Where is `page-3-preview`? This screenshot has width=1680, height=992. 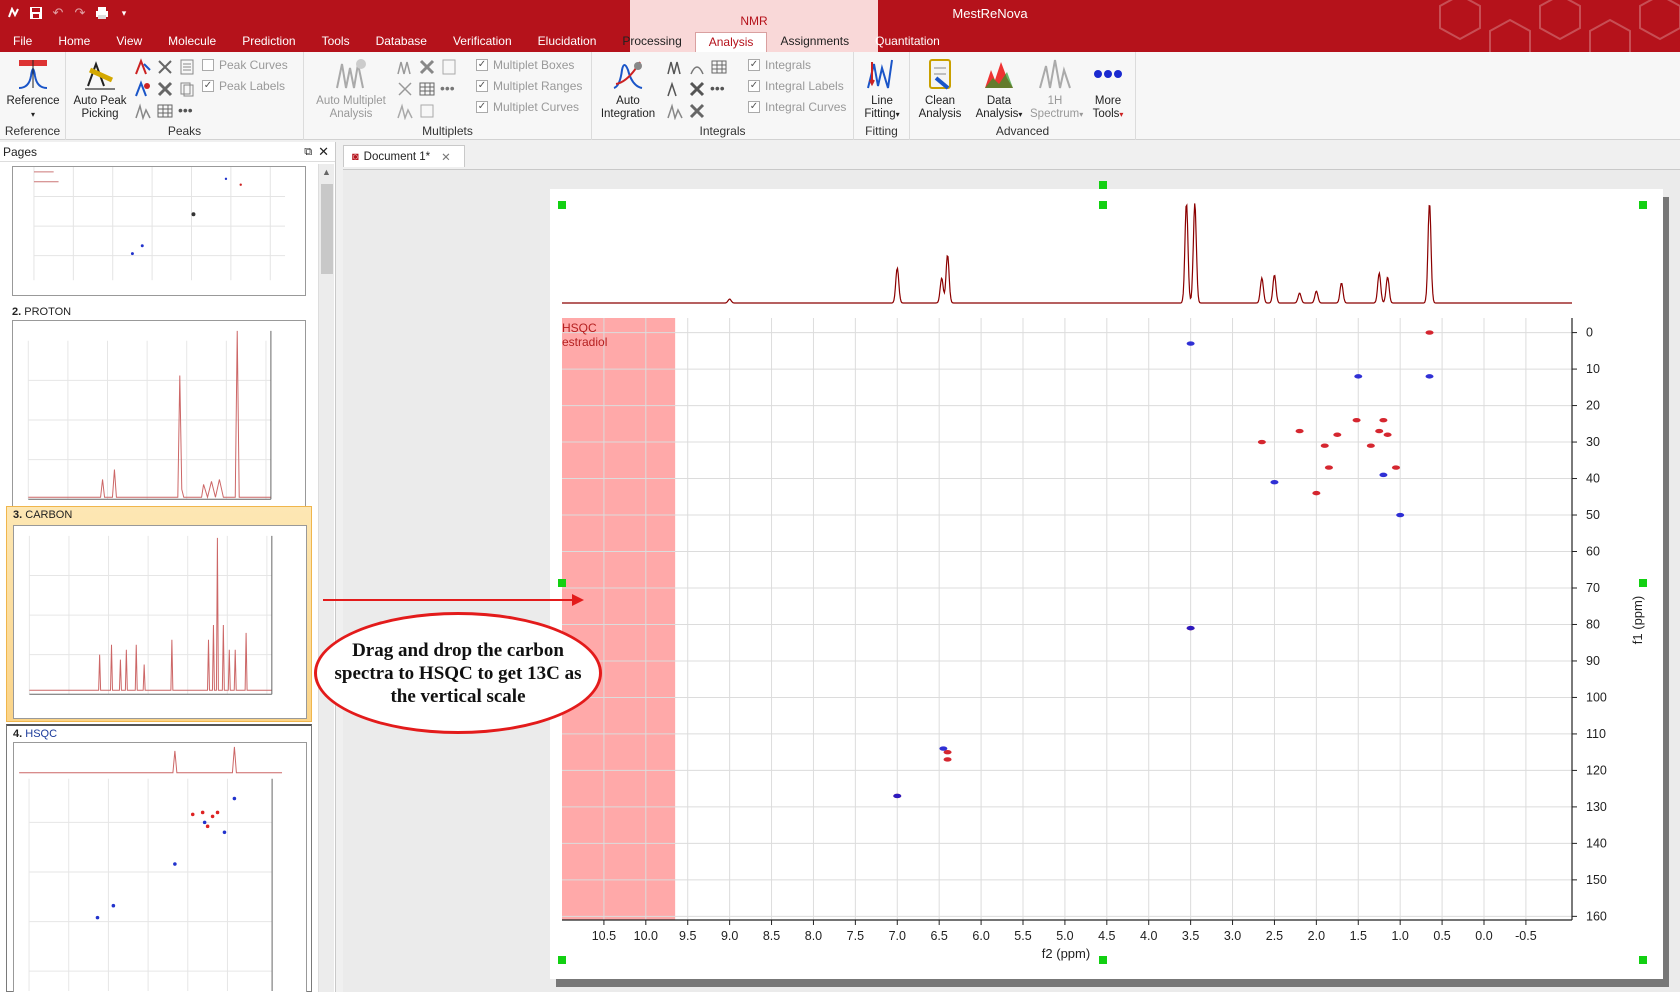
page-3-preview is located at coordinates (160, 622).